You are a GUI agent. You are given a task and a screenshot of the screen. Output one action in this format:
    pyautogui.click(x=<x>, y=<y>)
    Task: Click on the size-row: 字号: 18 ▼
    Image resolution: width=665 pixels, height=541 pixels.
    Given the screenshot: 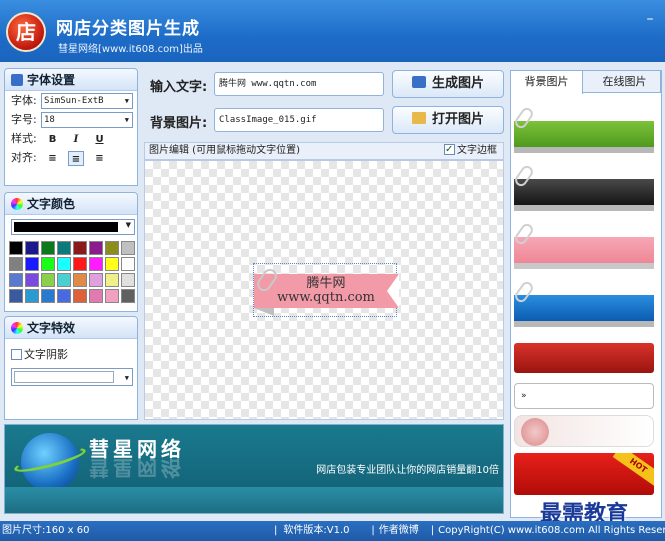 What is the action you would take?
    pyautogui.click(x=71, y=119)
    